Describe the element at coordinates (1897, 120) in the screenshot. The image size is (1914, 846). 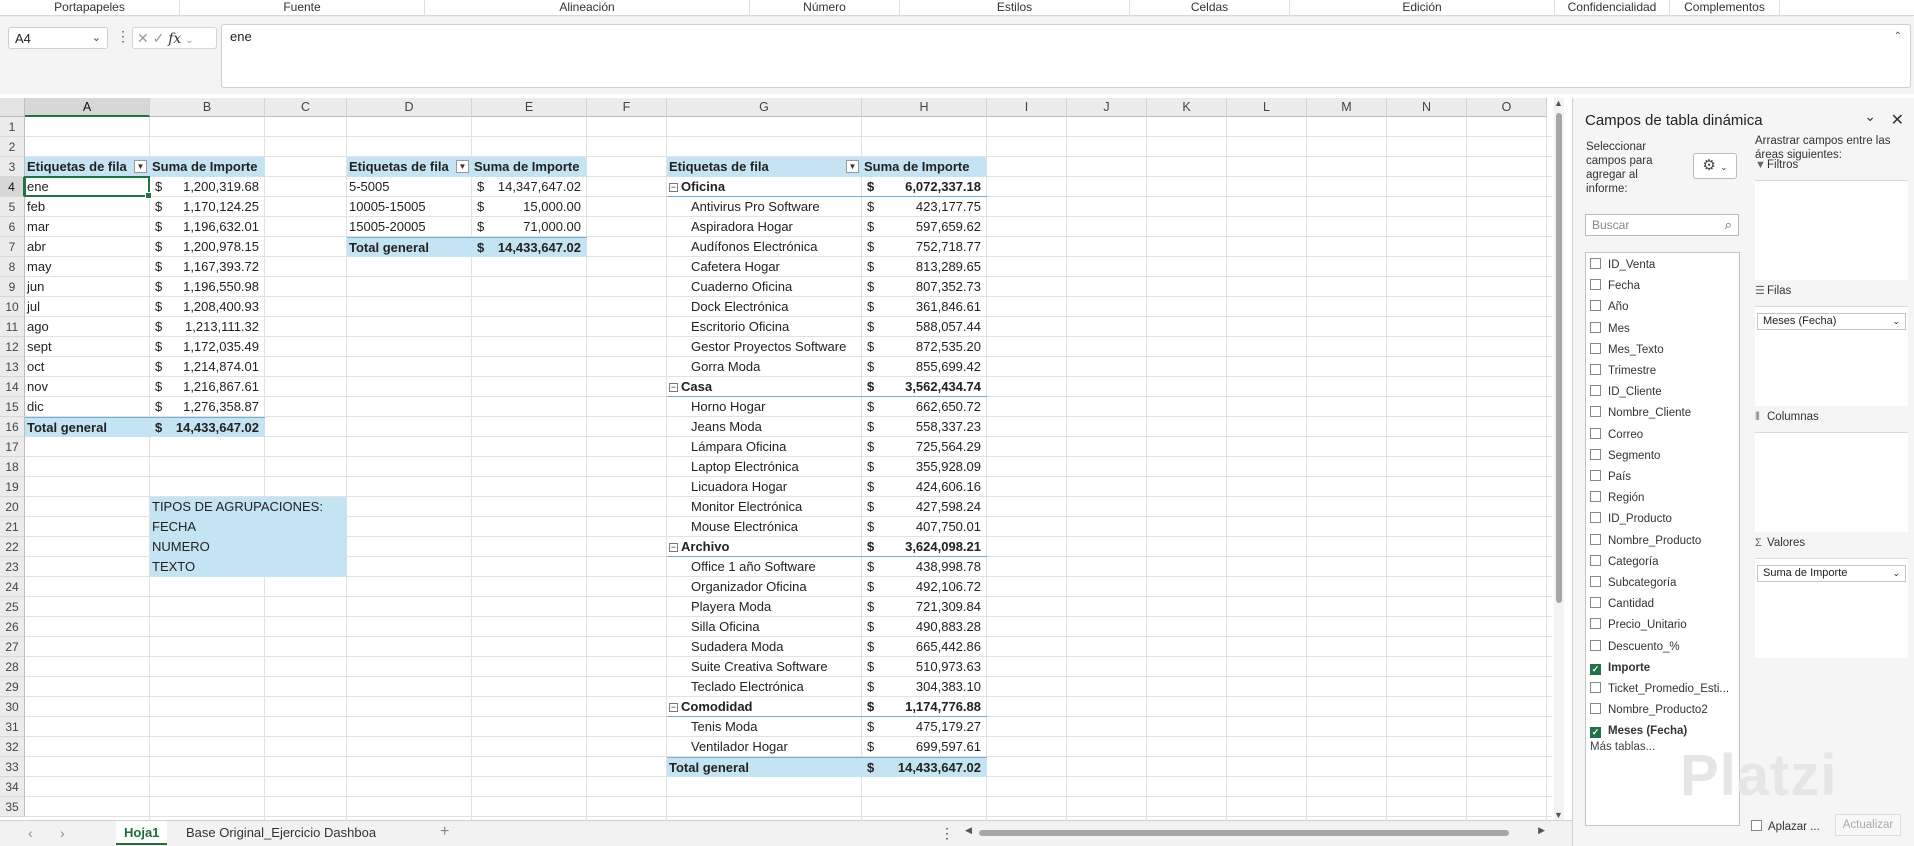
I see `close-icon: ✕` at that location.